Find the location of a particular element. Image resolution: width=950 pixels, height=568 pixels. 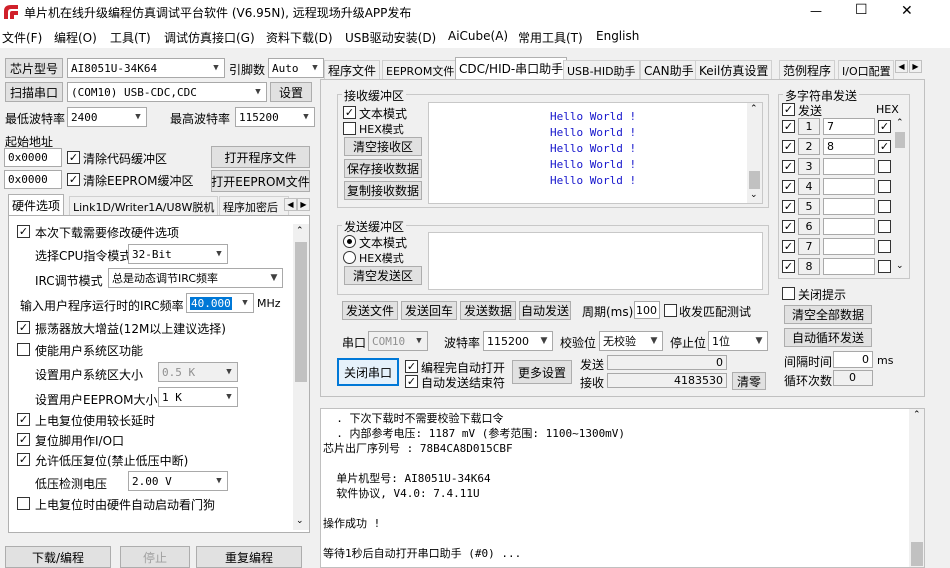

clear-counts-button: 清零 is located at coordinates (749, 381).